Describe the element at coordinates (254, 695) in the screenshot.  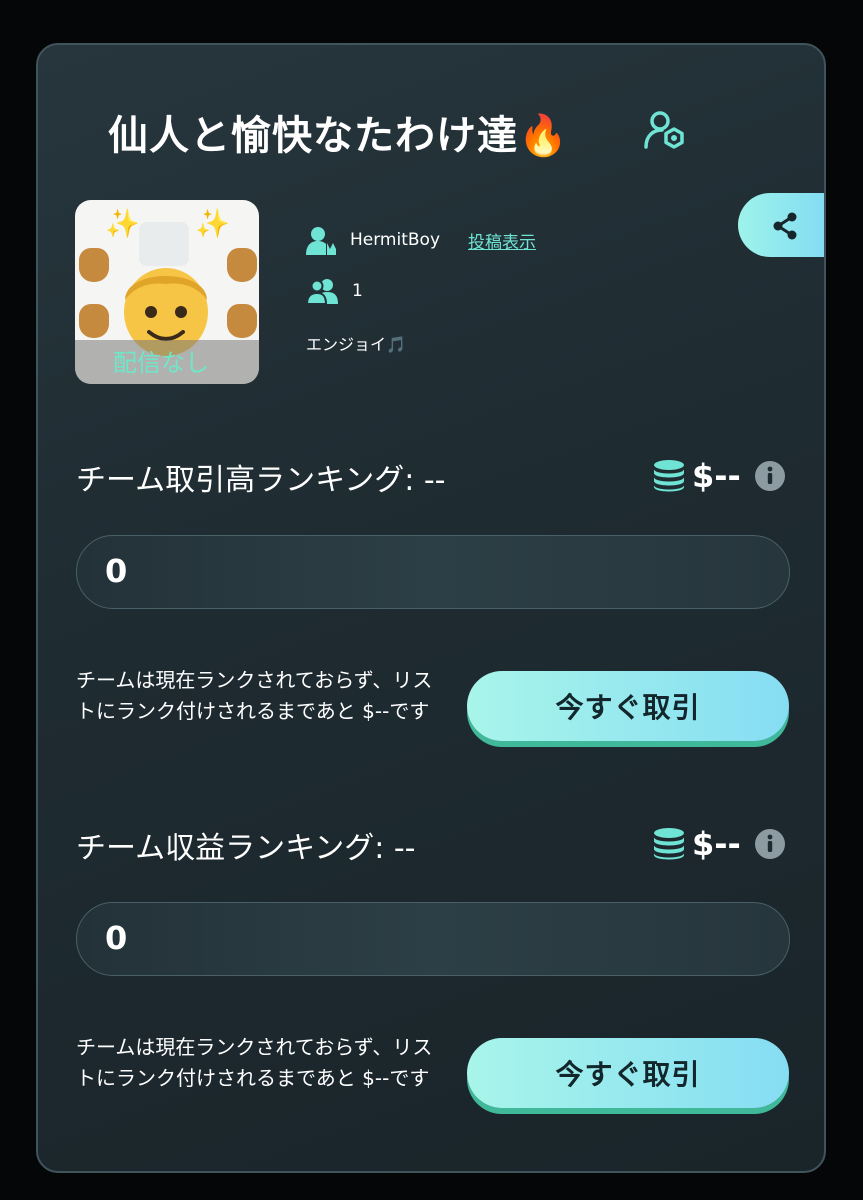
I see `volume-ranking-note: チームは現在ランクされておらず、リストにランク付けされるまであと $--です` at that location.